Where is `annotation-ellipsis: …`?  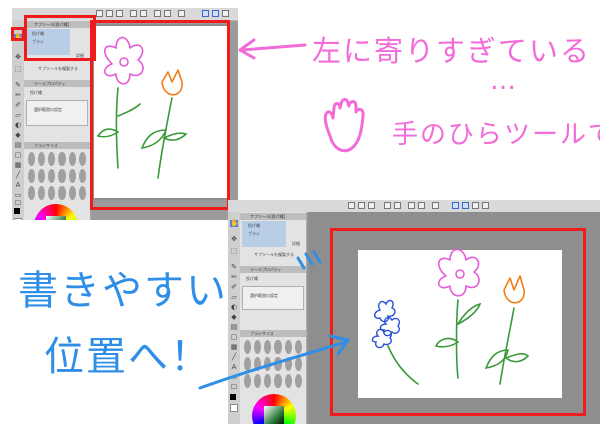
annotation-ellipsis: … is located at coordinates (504, 81).